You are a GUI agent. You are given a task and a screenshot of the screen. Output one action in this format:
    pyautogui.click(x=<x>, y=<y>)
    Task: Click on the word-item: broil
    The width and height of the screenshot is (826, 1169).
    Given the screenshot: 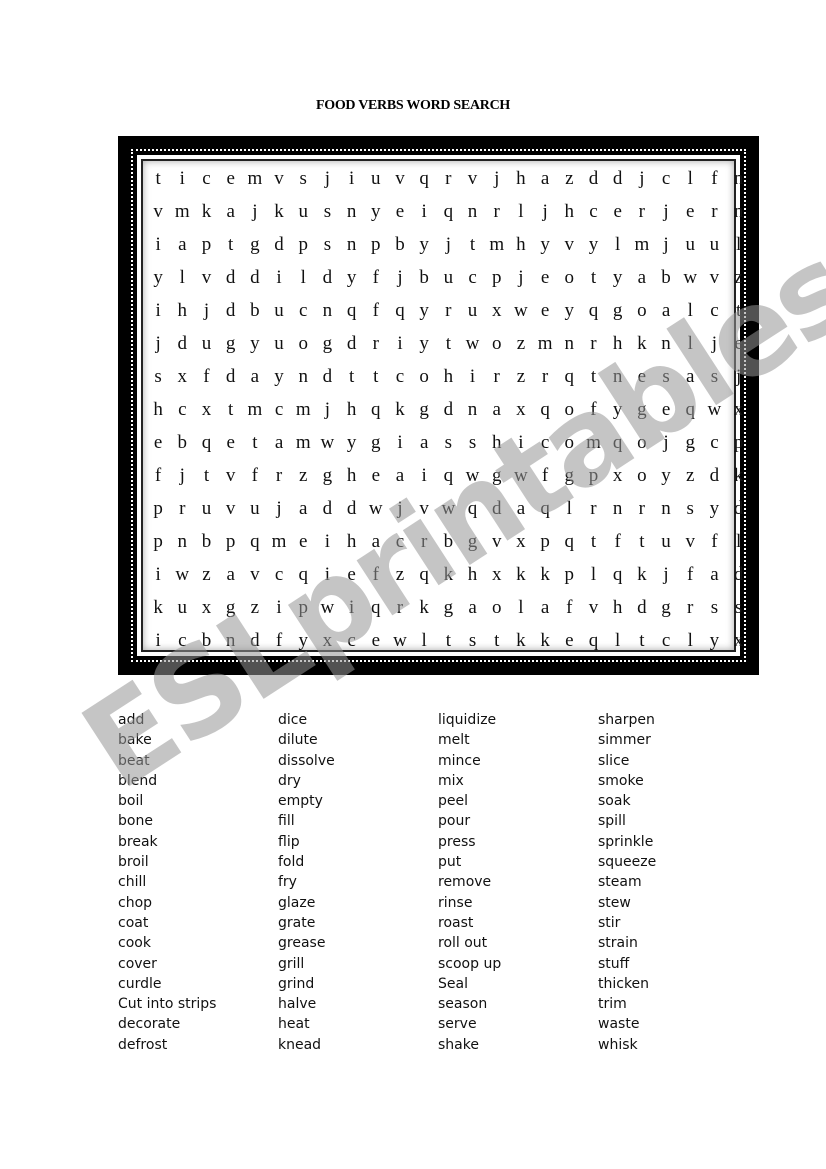 What is the action you would take?
    pyautogui.click(x=133, y=862)
    